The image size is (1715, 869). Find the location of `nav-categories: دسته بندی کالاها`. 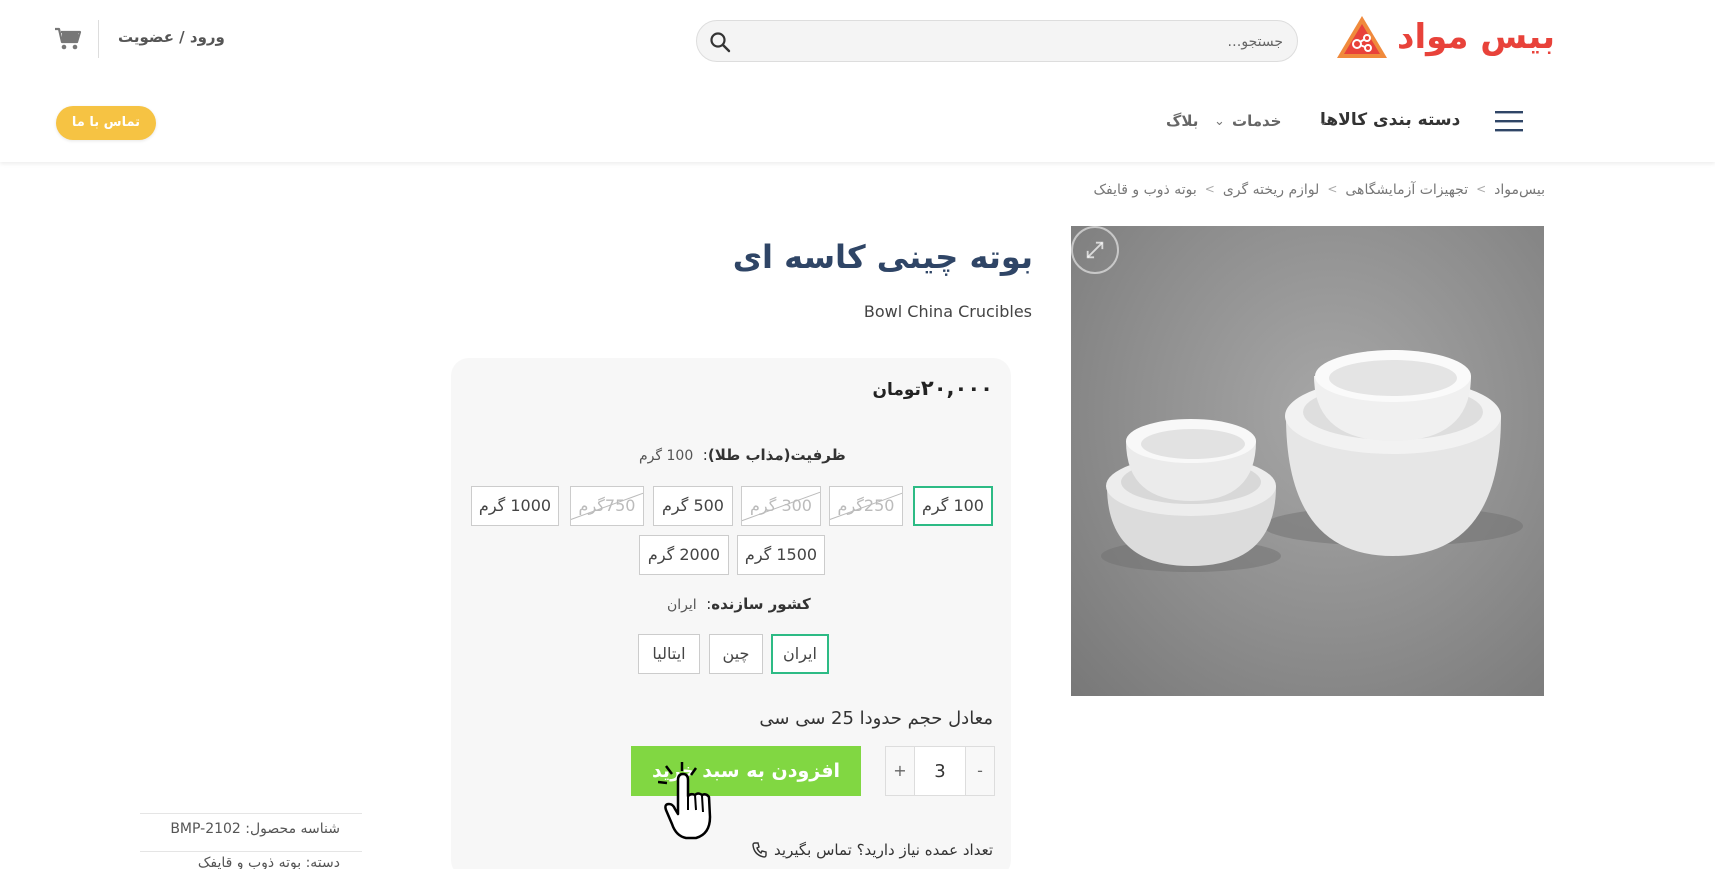

nav-categories: دسته بندی کالاها is located at coordinates (1390, 120).